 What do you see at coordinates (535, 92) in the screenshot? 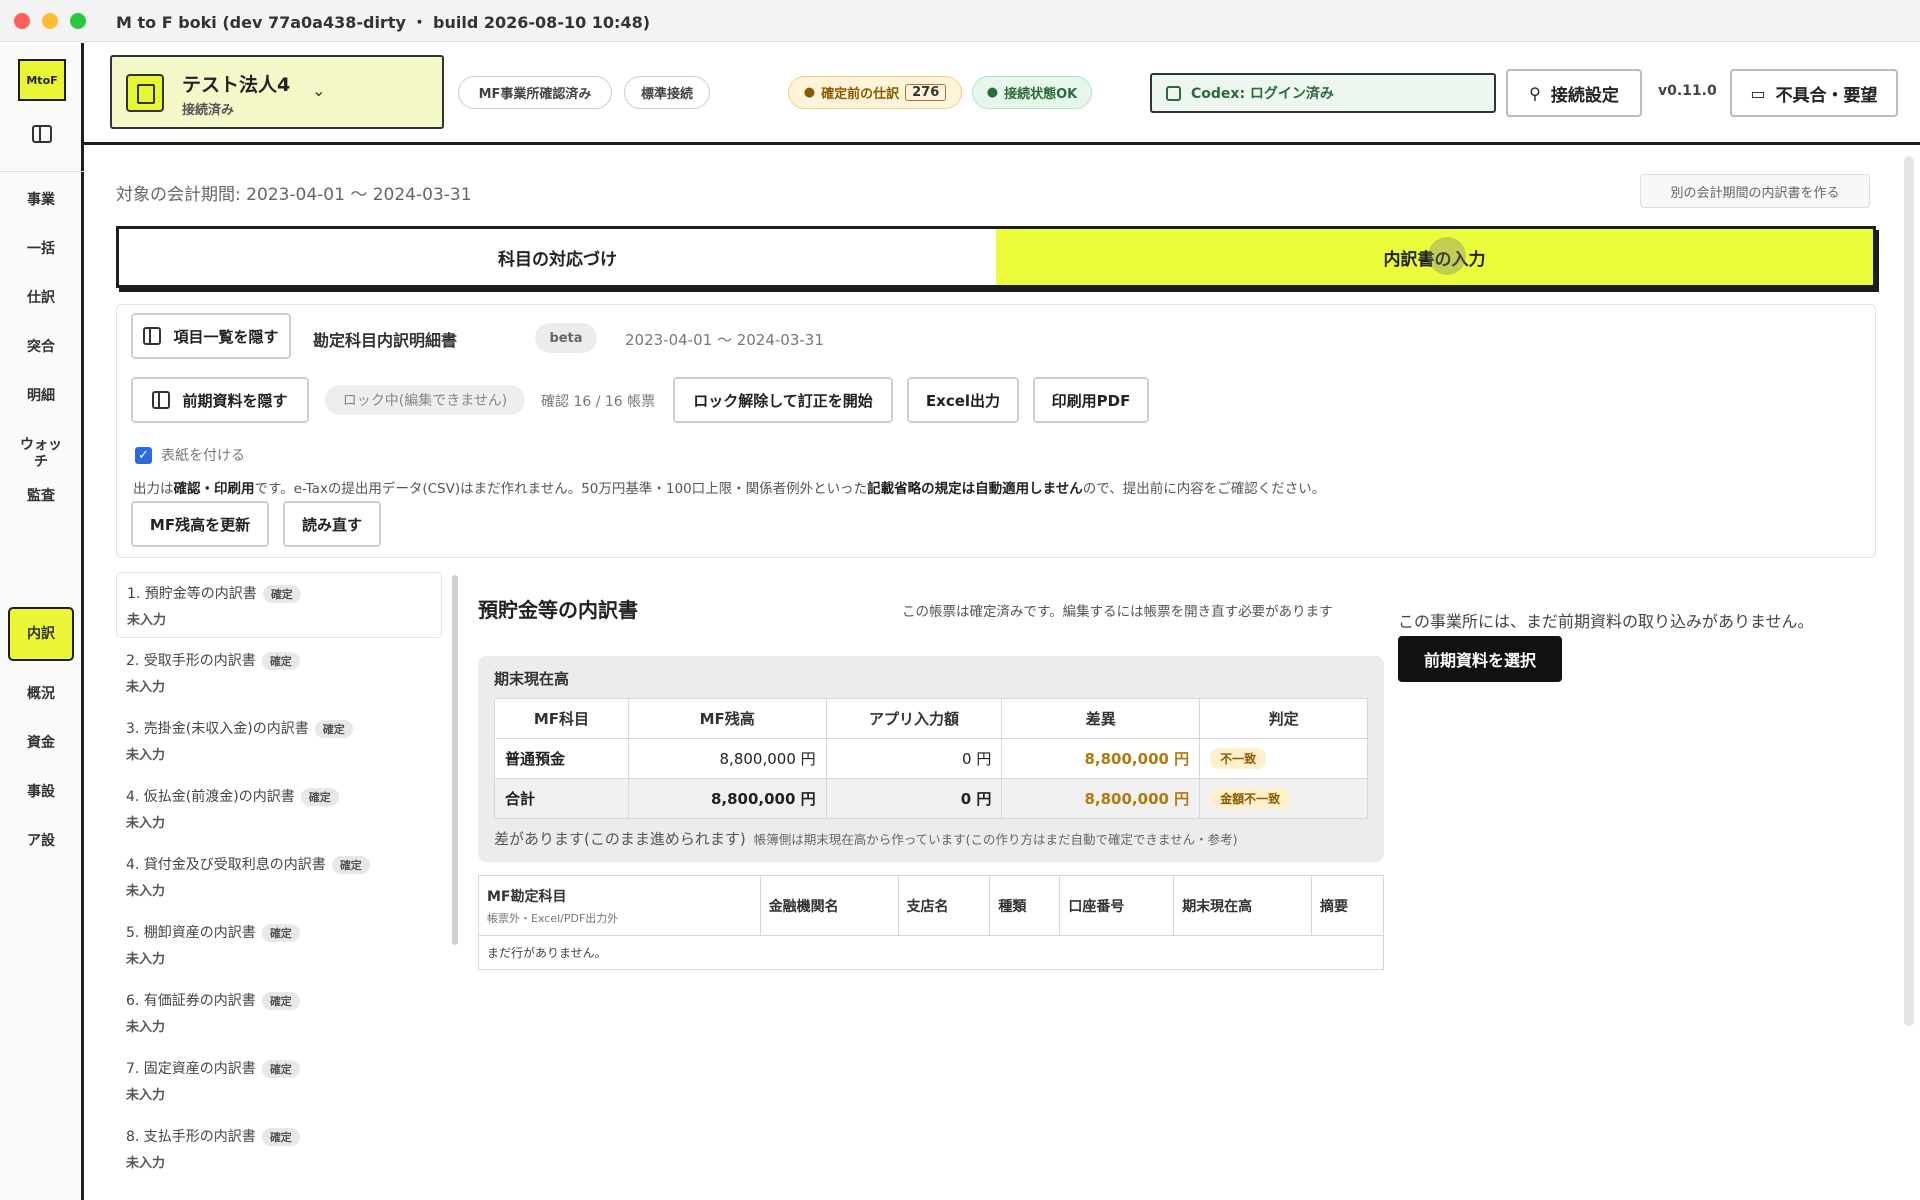
I see `office-confirmed-badge: MF事業所確認済み` at bounding box center [535, 92].